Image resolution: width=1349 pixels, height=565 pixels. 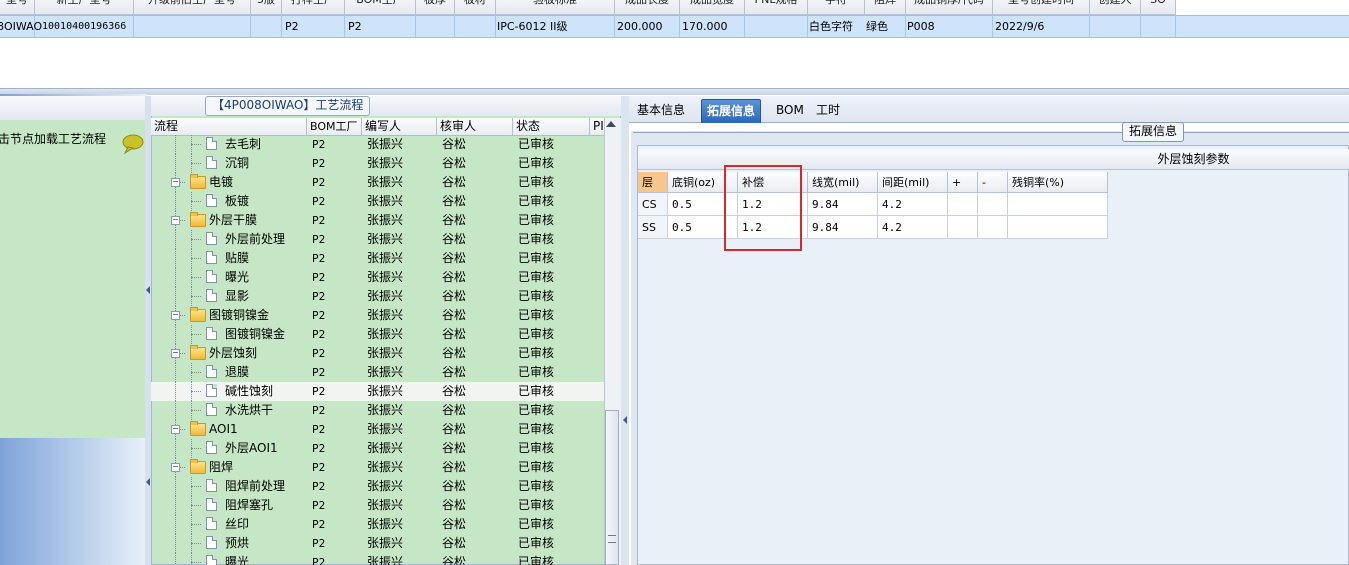 I want to click on tree-row: 预烘 P2 张振兴 谷松 已审核, so click(x=377, y=543).